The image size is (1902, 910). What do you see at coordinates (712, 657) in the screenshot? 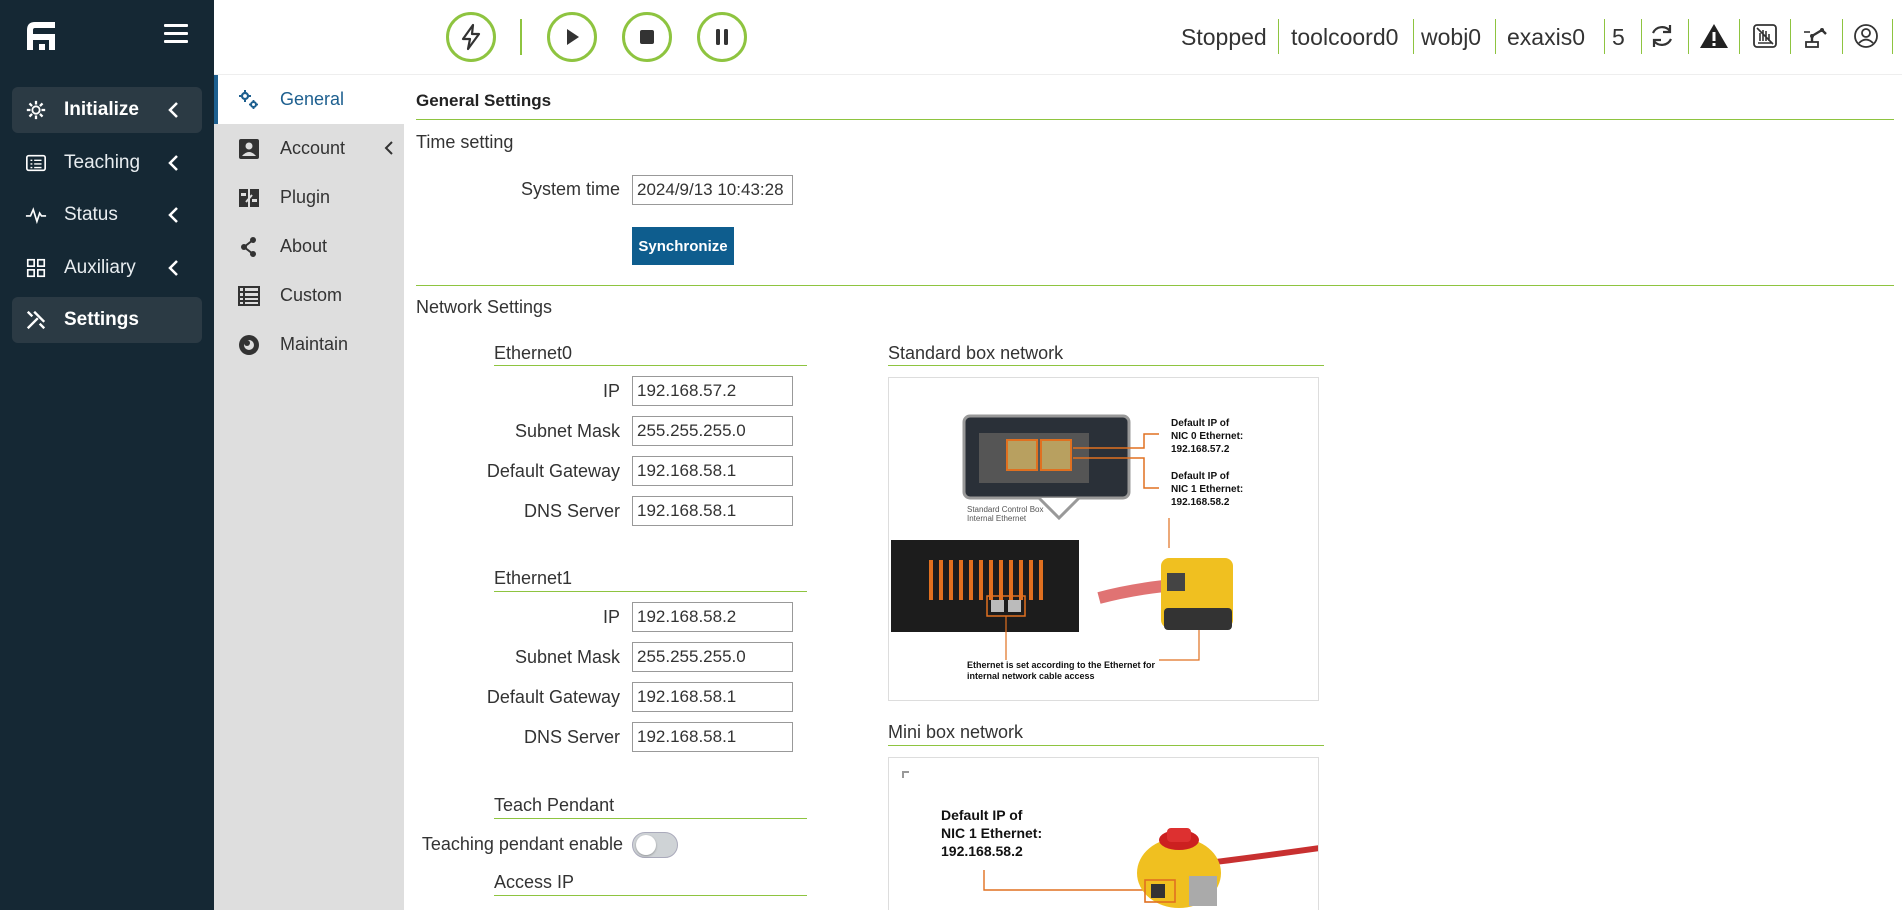
I see `eth1-mask-input` at bounding box center [712, 657].